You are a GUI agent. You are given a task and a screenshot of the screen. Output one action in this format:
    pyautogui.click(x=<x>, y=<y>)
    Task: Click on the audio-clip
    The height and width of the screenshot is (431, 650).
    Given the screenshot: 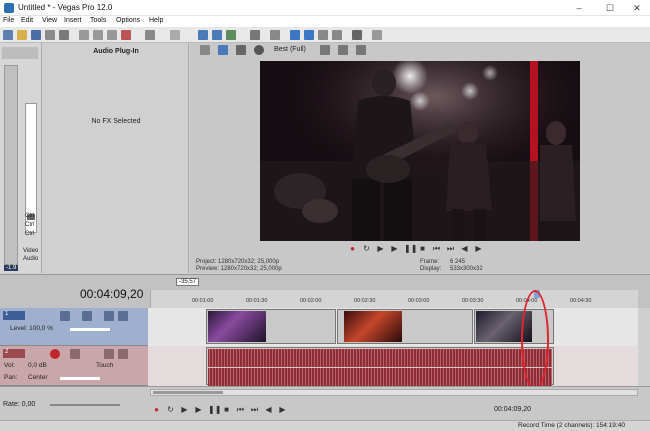 What is the action you would take?
    pyautogui.click(x=380, y=366)
    